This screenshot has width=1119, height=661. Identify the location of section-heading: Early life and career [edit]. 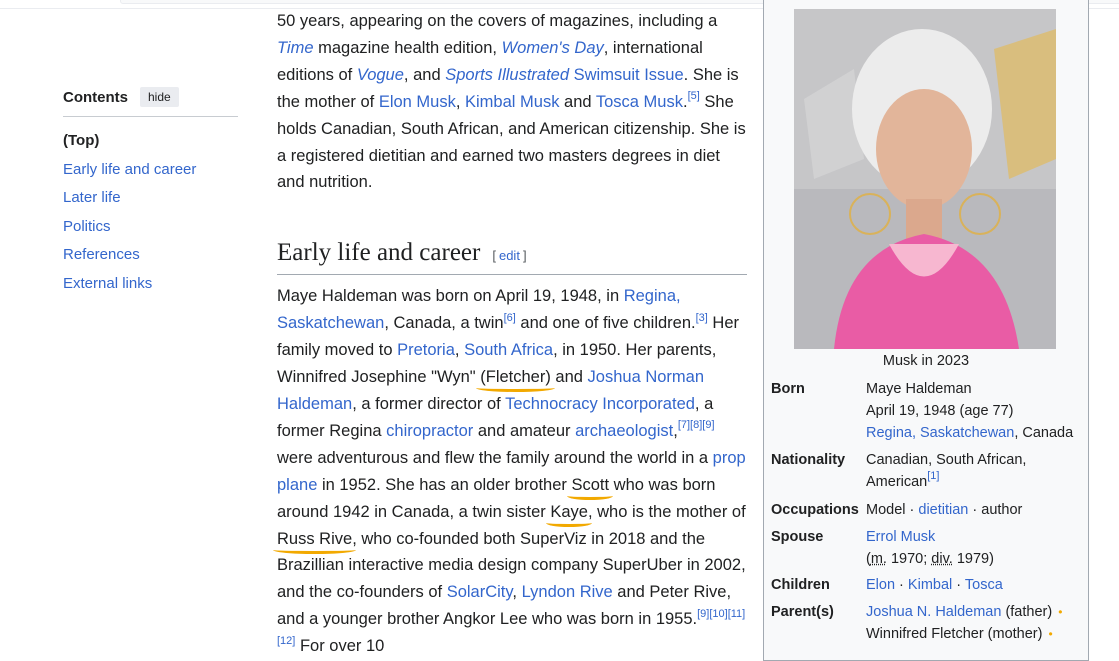
(512, 256).